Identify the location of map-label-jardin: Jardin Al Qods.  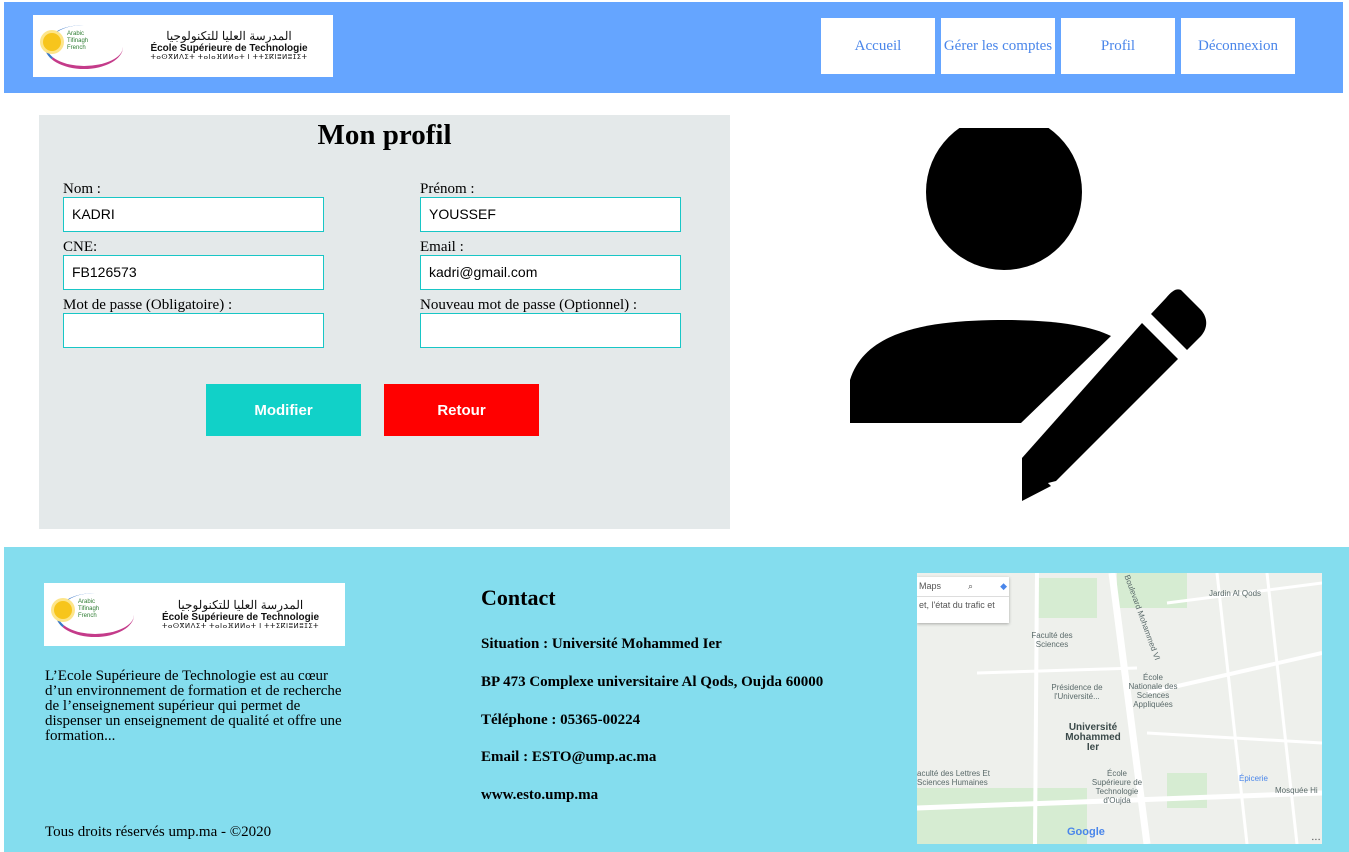
(1235, 593).